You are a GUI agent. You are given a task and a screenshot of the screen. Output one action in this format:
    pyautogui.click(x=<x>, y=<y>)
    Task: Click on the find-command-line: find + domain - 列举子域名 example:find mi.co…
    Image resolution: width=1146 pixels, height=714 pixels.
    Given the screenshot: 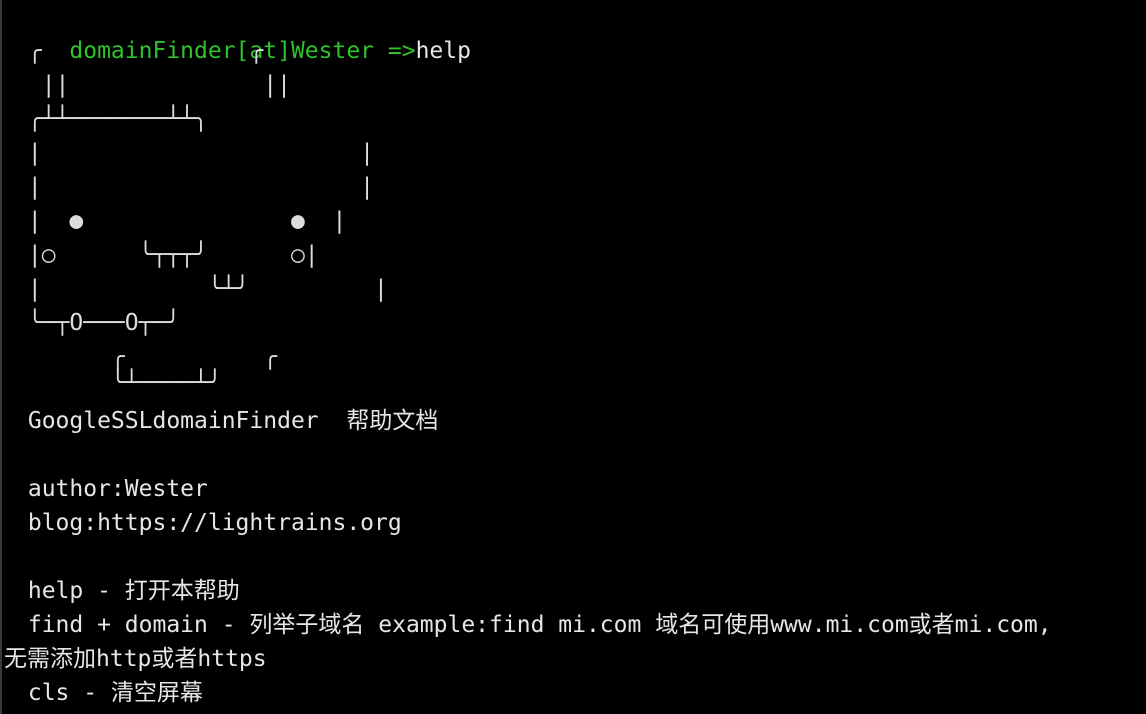 What is the action you would take?
    pyautogui.click(x=533, y=625)
    